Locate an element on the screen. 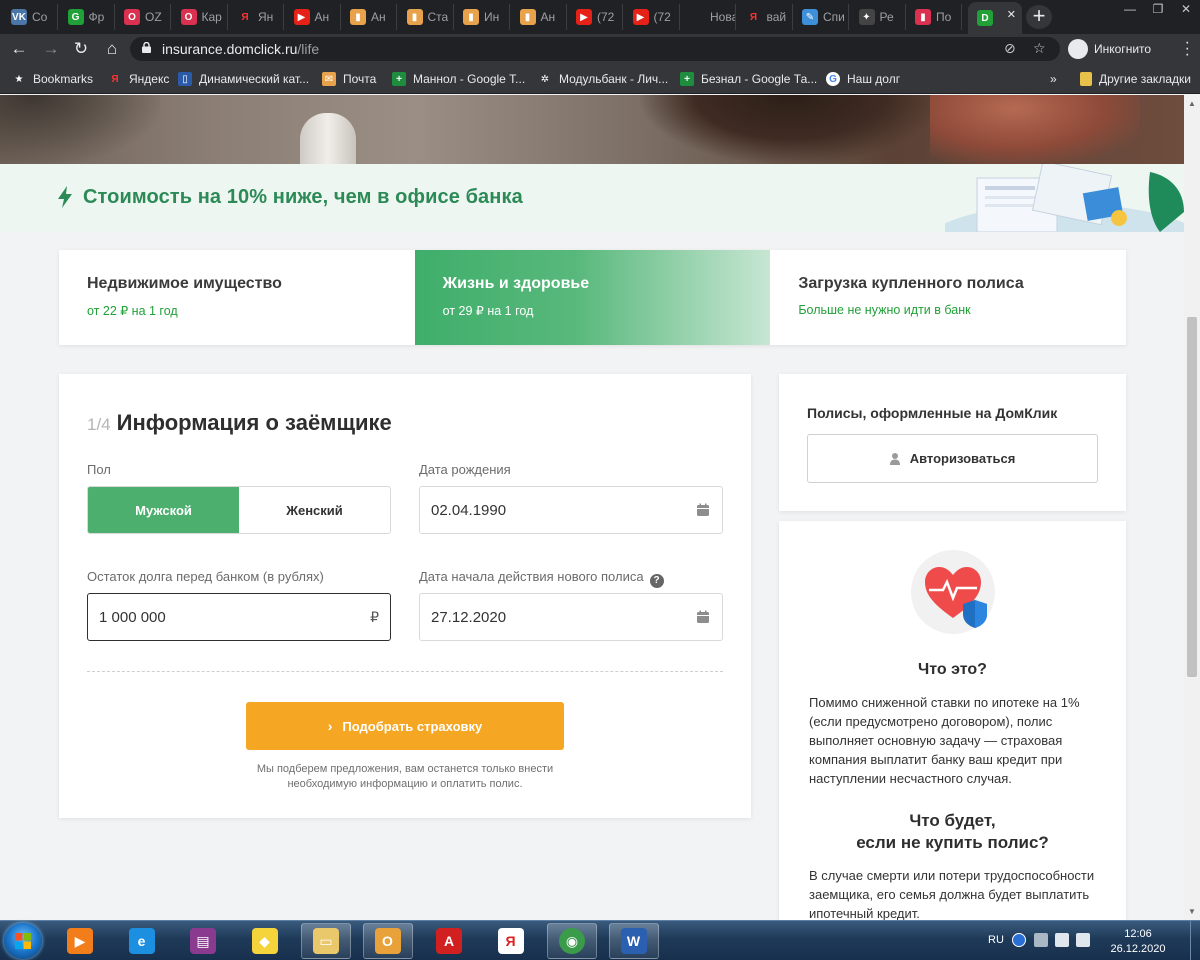  gender-toggle: Мужской Женский is located at coordinates (239, 510).